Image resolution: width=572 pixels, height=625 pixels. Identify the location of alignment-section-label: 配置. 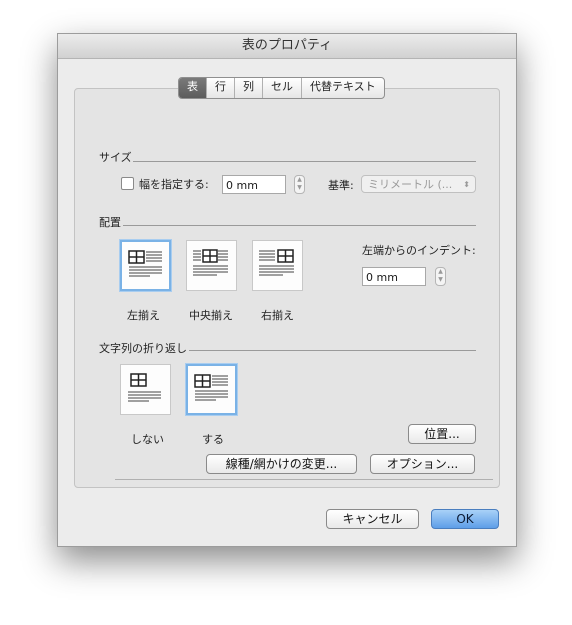
(110, 222).